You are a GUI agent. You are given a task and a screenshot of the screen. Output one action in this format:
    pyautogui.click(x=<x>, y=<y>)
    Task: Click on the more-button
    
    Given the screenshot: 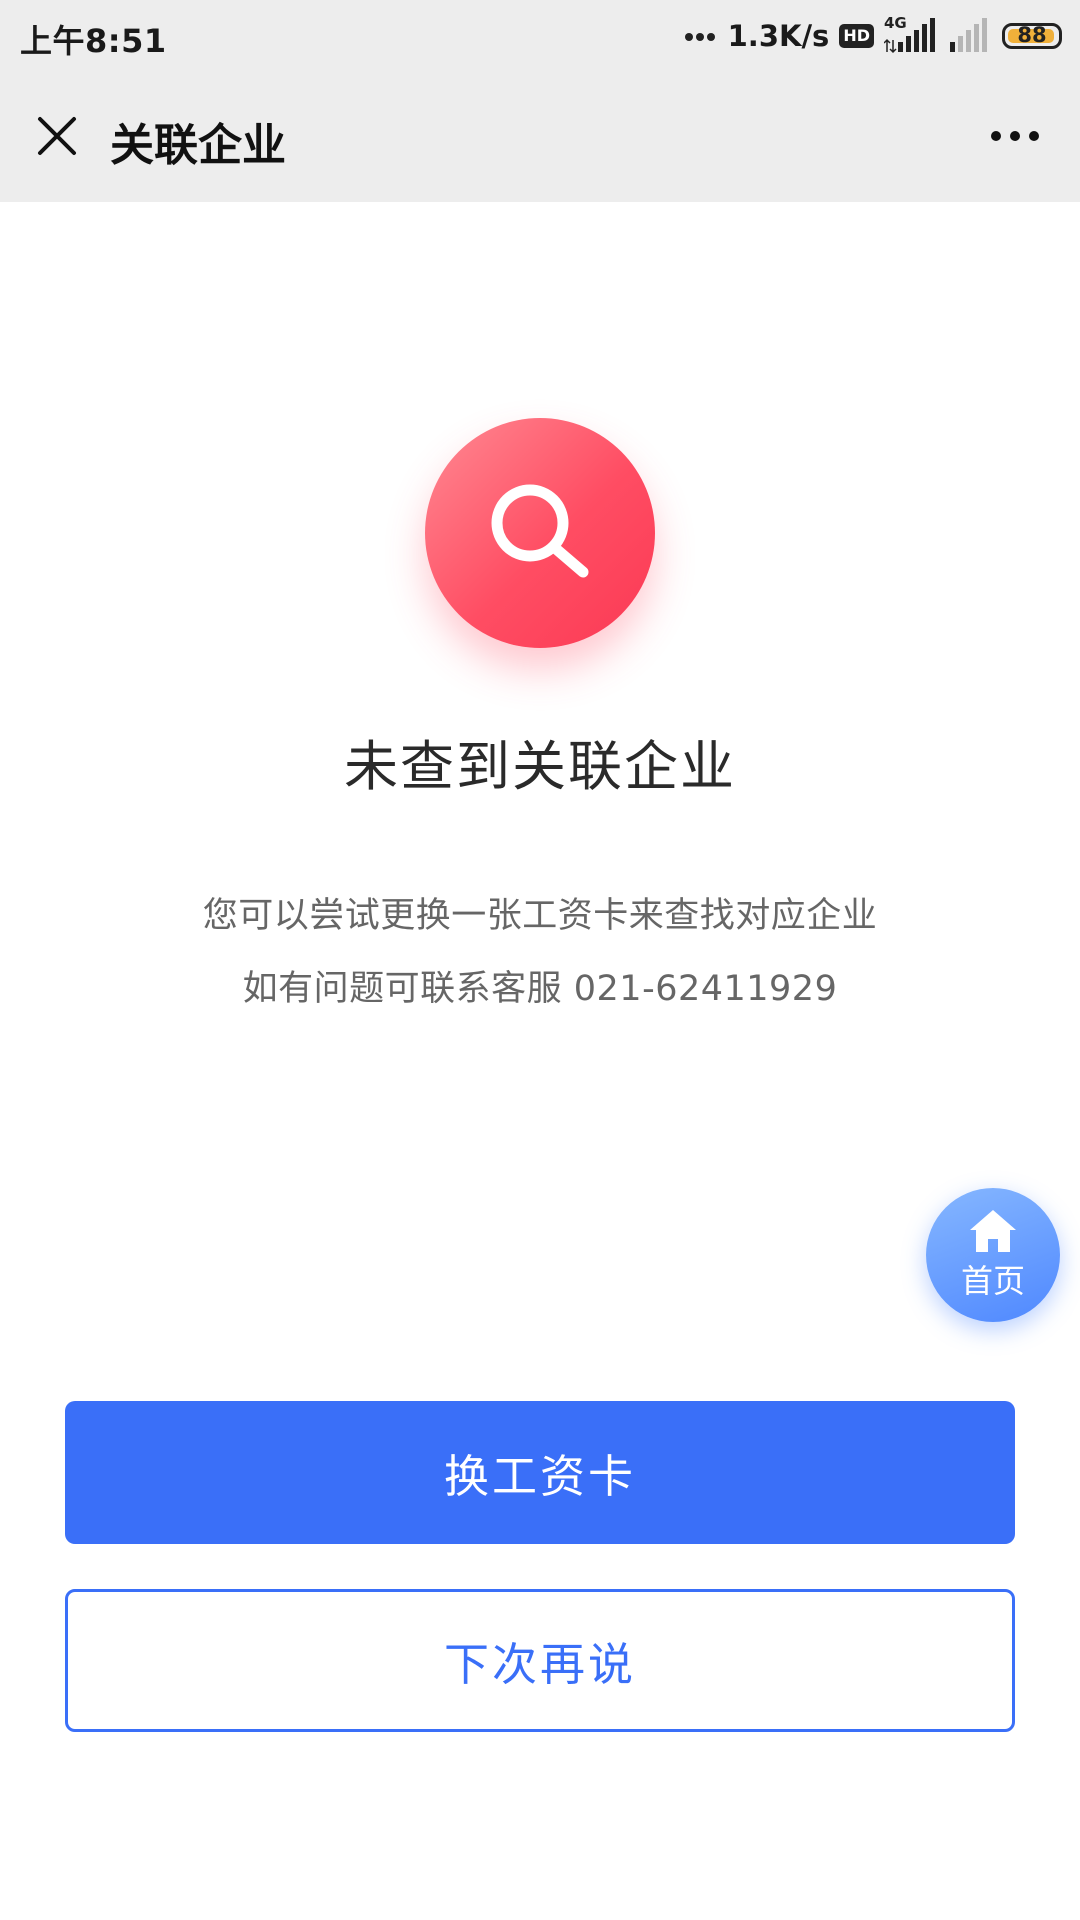 What is the action you would take?
    pyautogui.click(x=1015, y=136)
    